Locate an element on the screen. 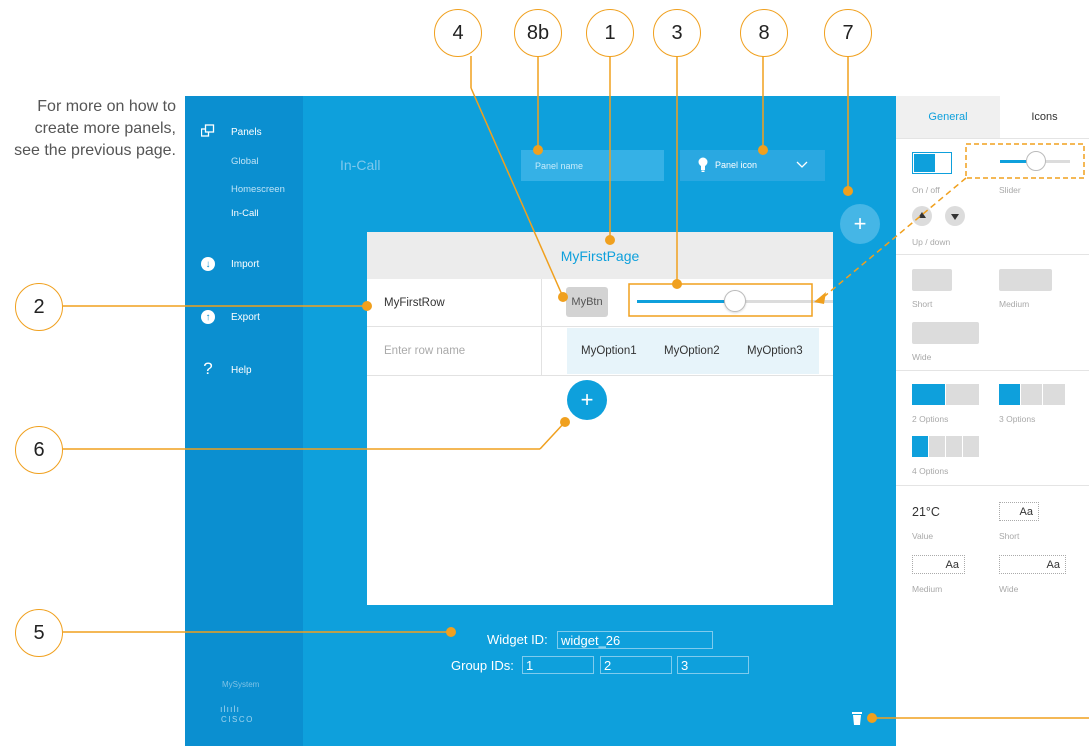 The image size is (1089, 746). callout-5: 5 is located at coordinates (39, 633).